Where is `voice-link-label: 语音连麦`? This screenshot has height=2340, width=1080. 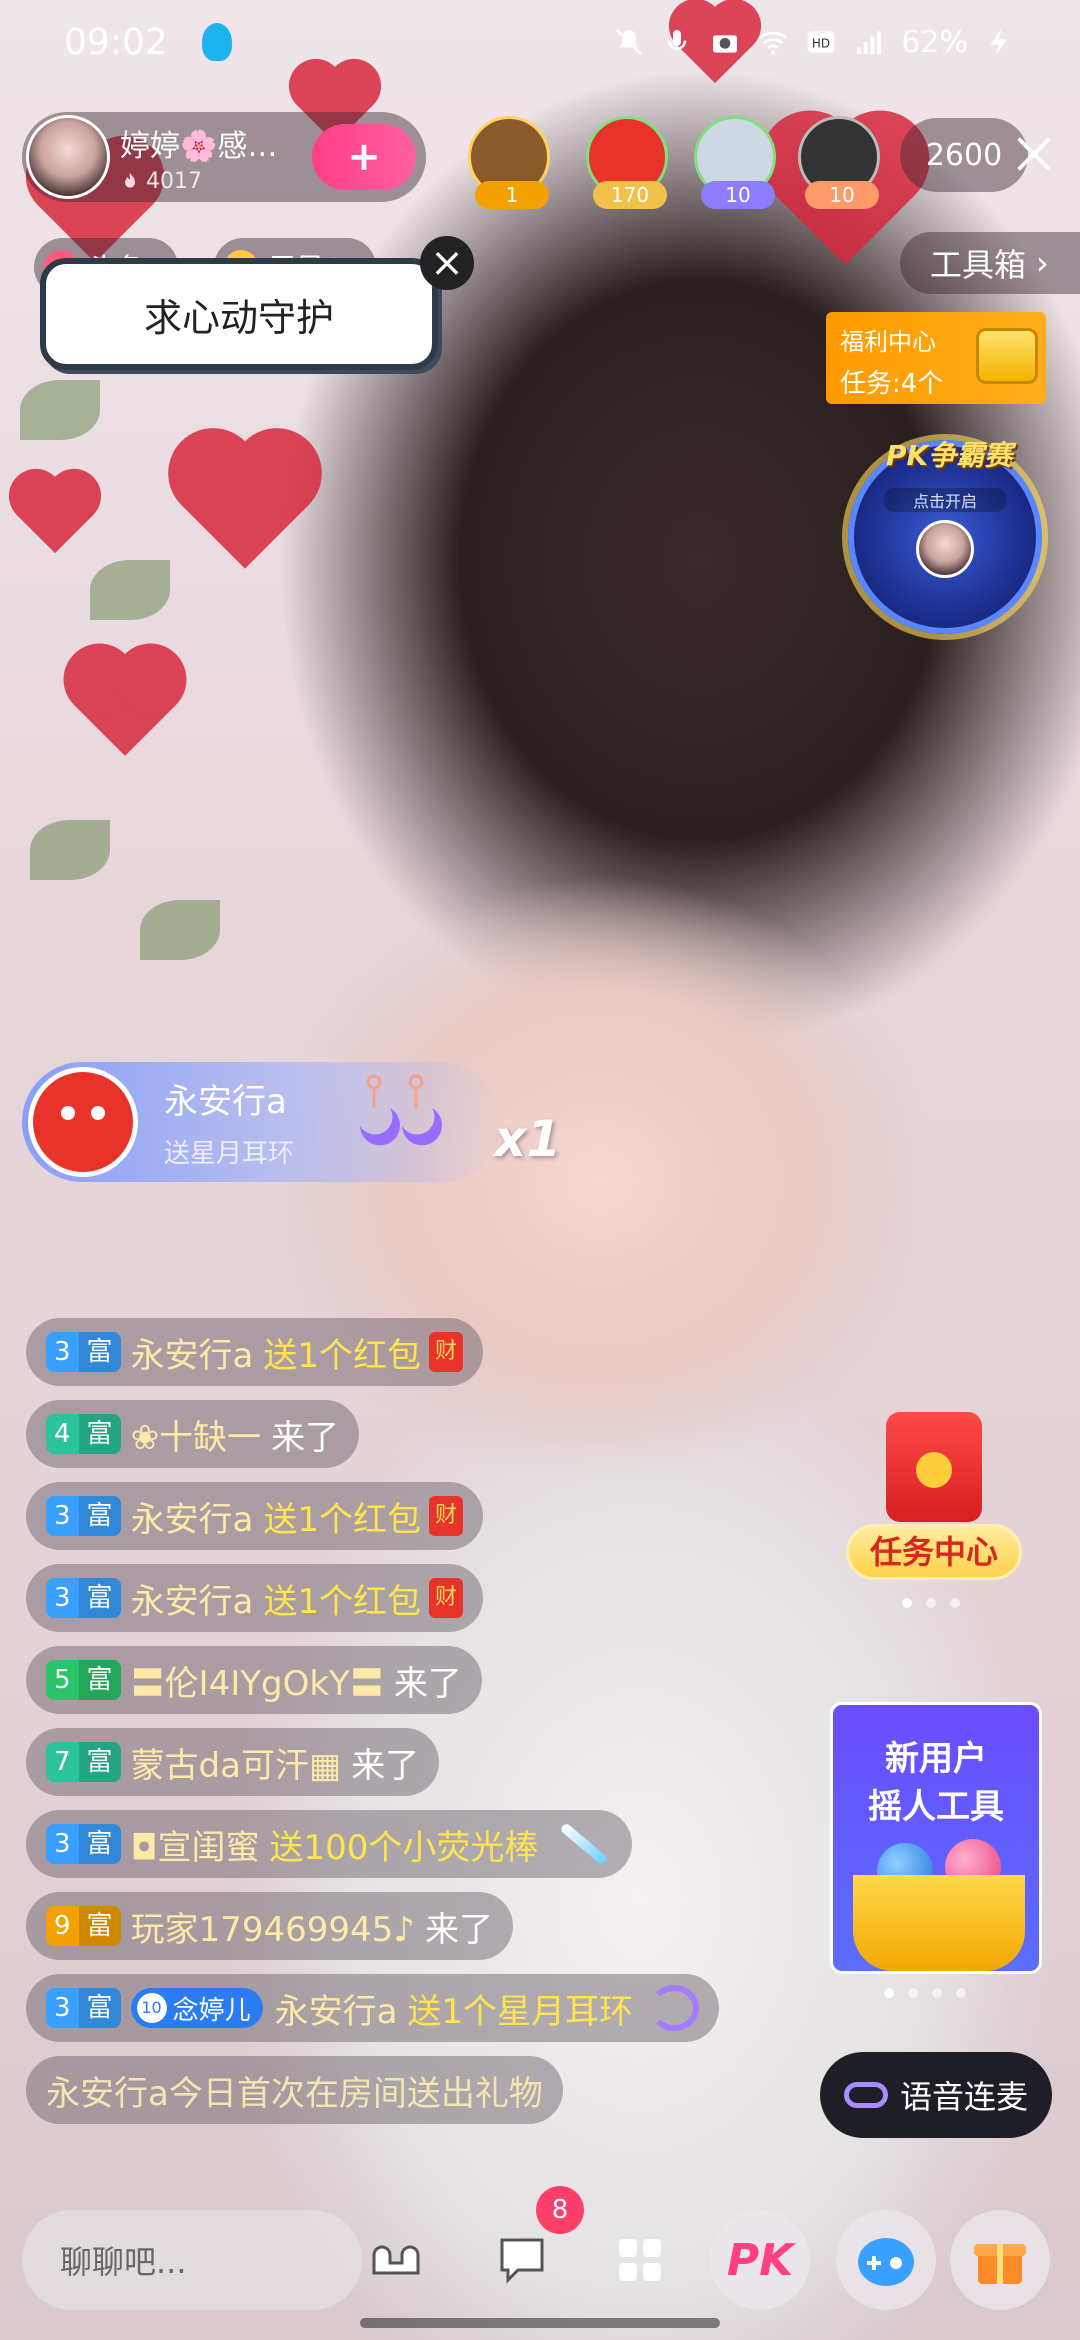
voice-link-label: 语音连麦 is located at coordinates (963, 2097).